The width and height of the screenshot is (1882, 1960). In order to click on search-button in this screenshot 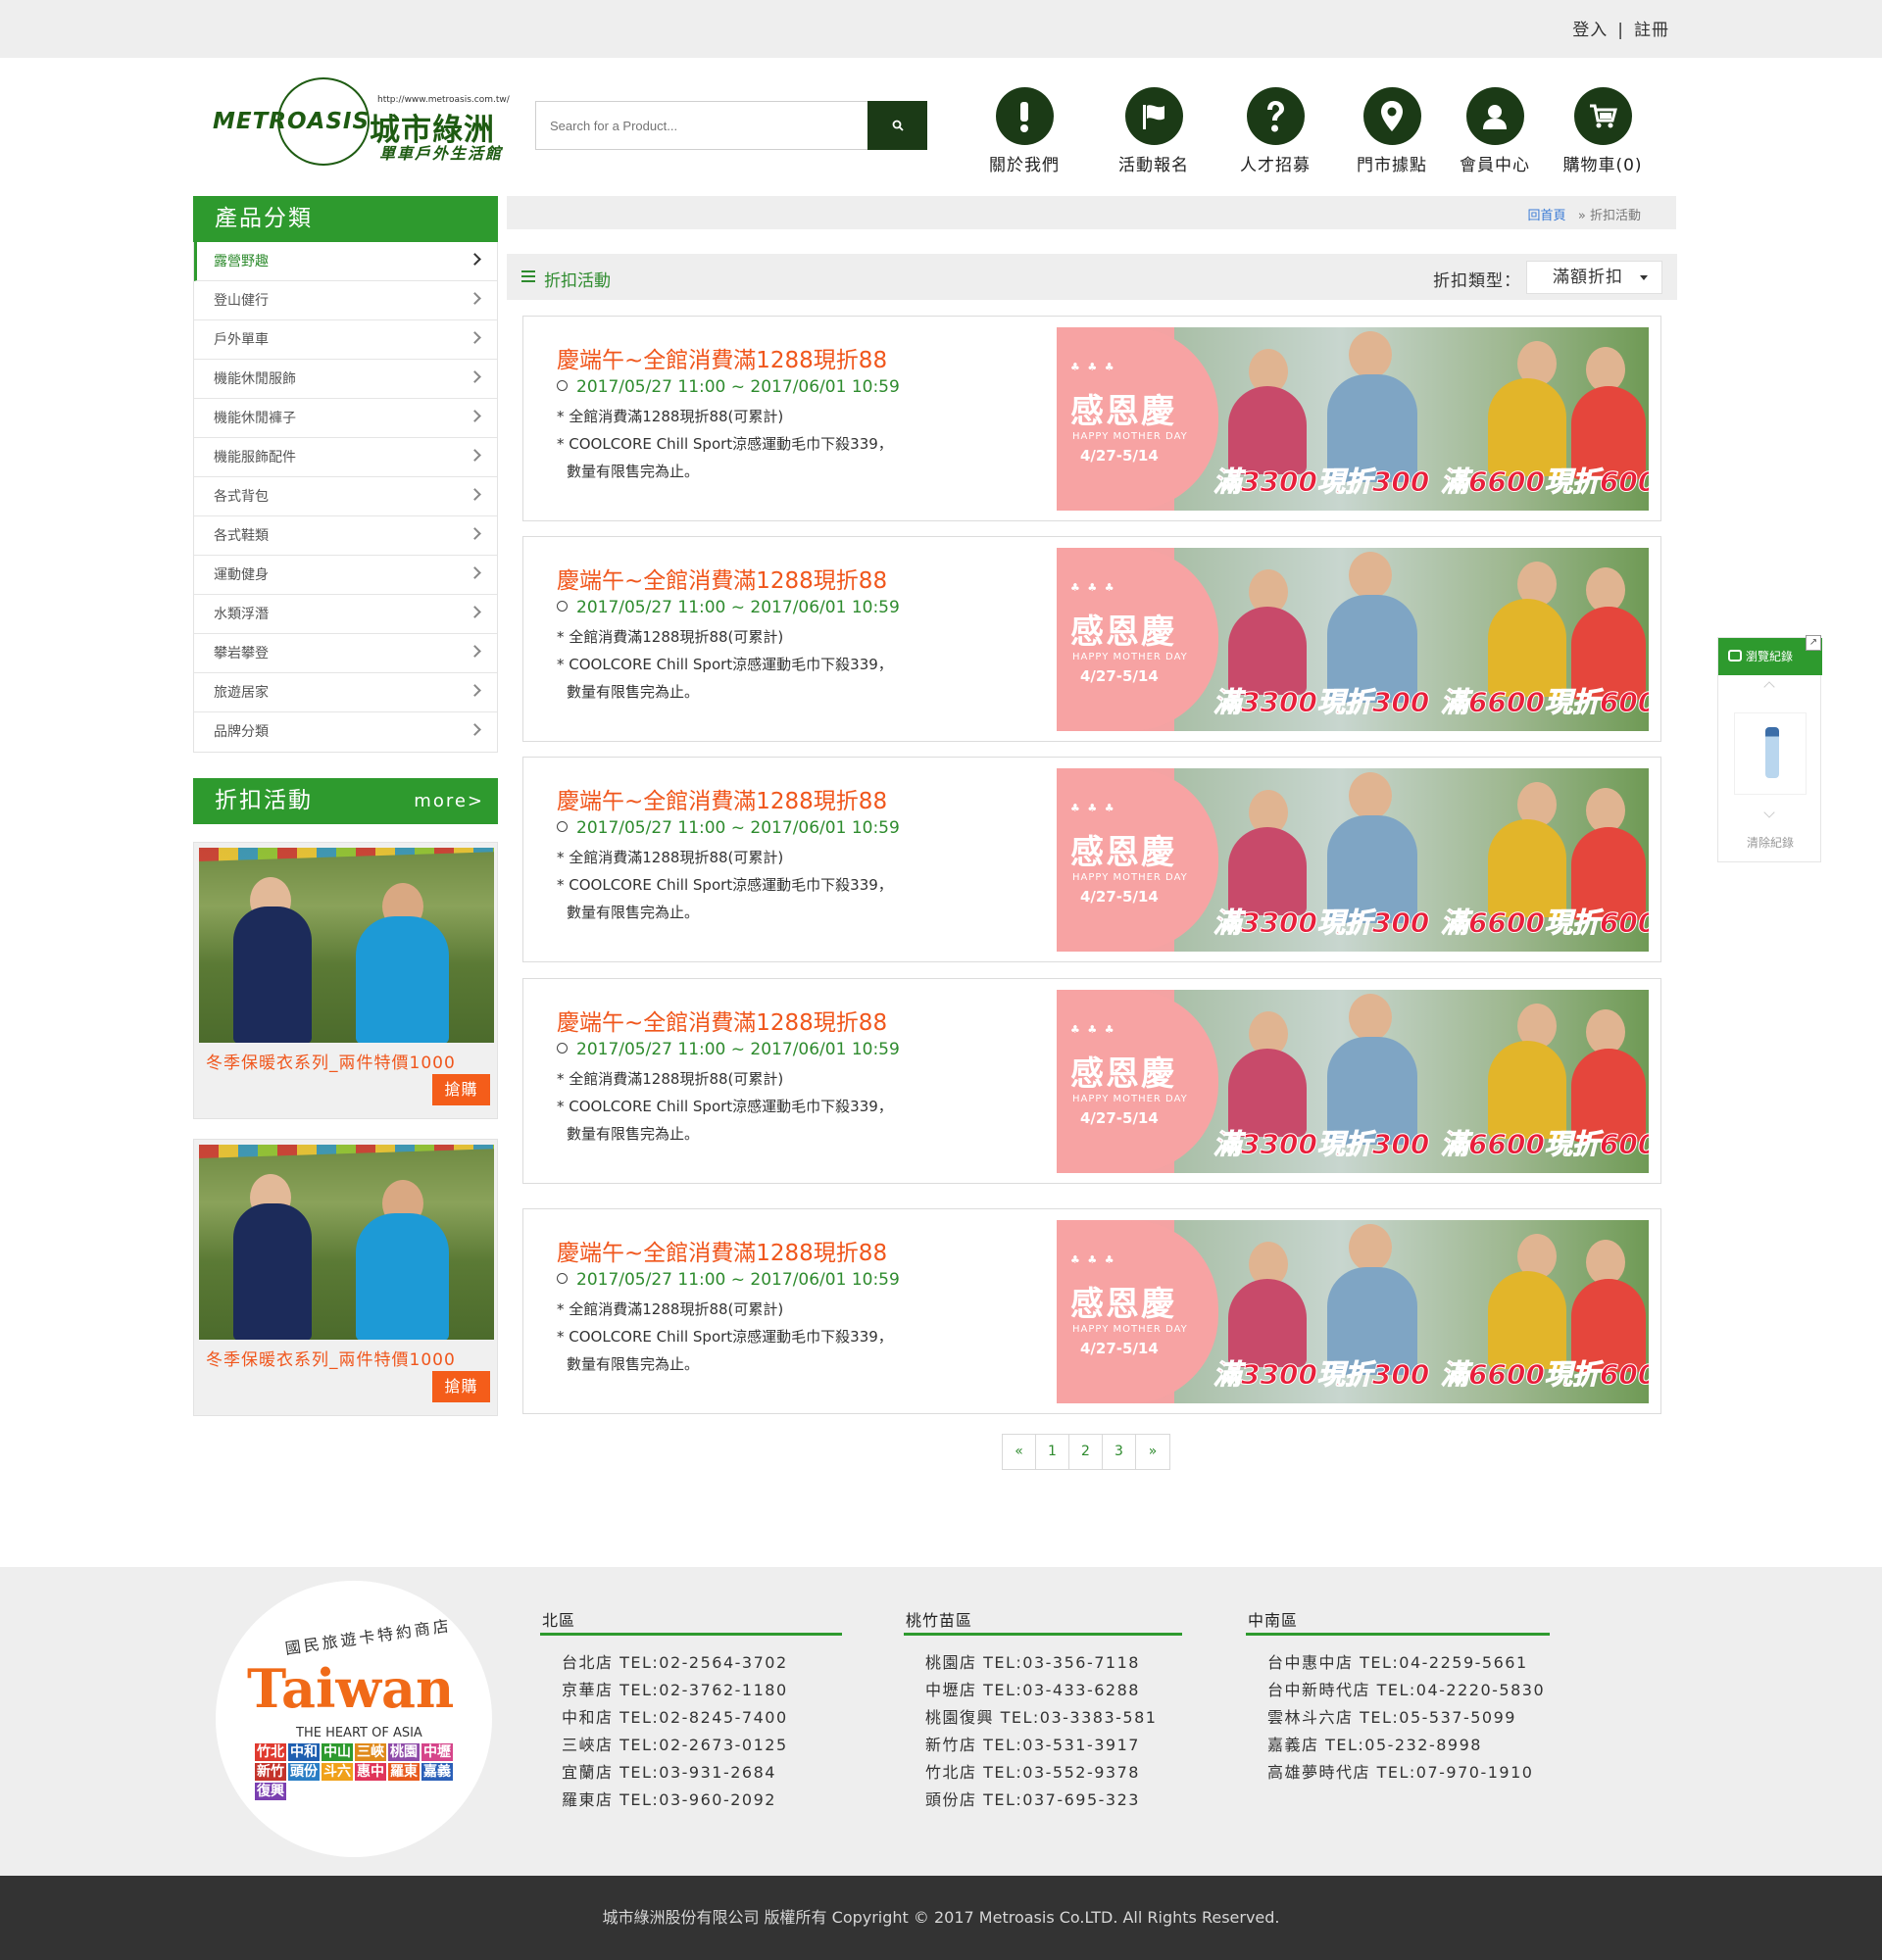, I will do `click(897, 126)`.